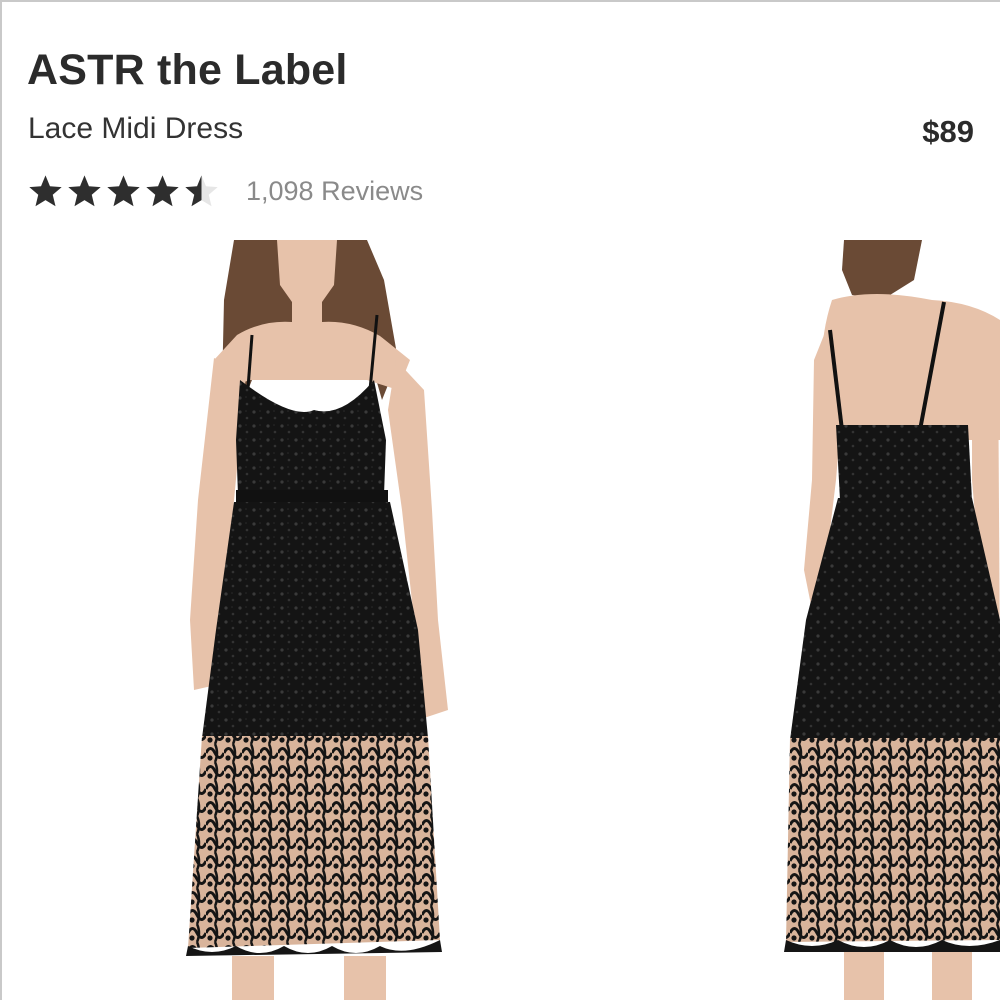  What do you see at coordinates (136, 128) in the screenshot?
I see `product-title: Lace Midi Dress` at bounding box center [136, 128].